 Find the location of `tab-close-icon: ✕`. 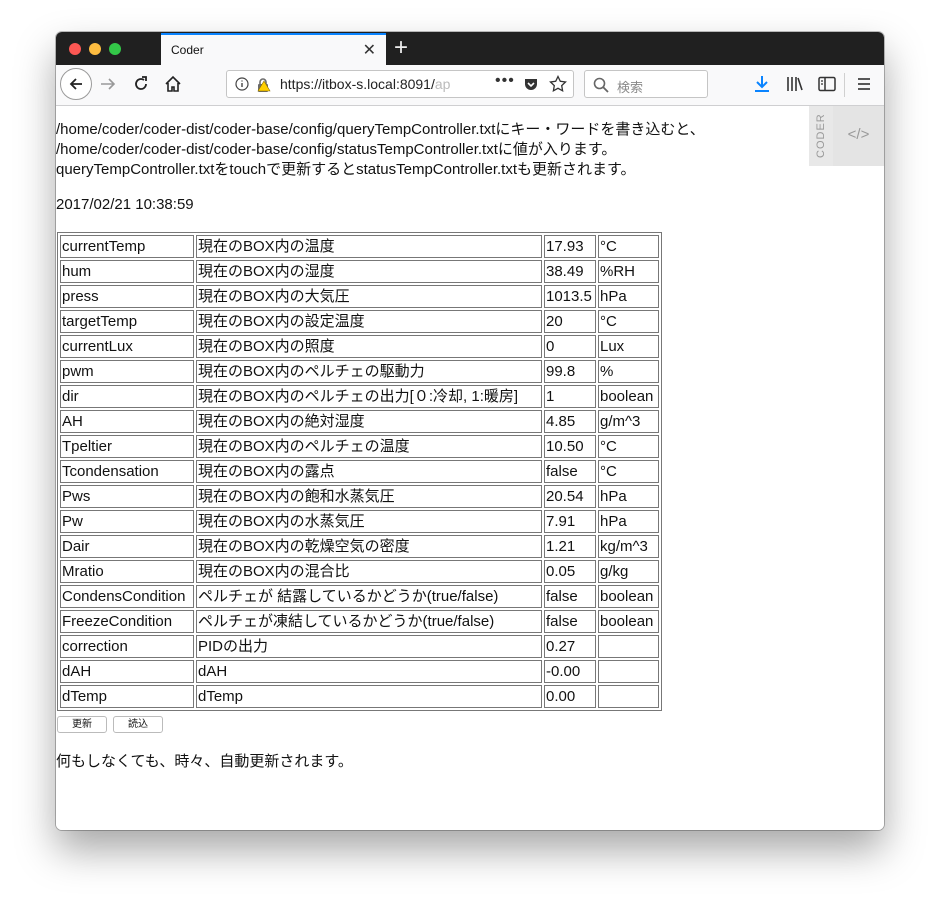

tab-close-icon: ✕ is located at coordinates (369, 50).